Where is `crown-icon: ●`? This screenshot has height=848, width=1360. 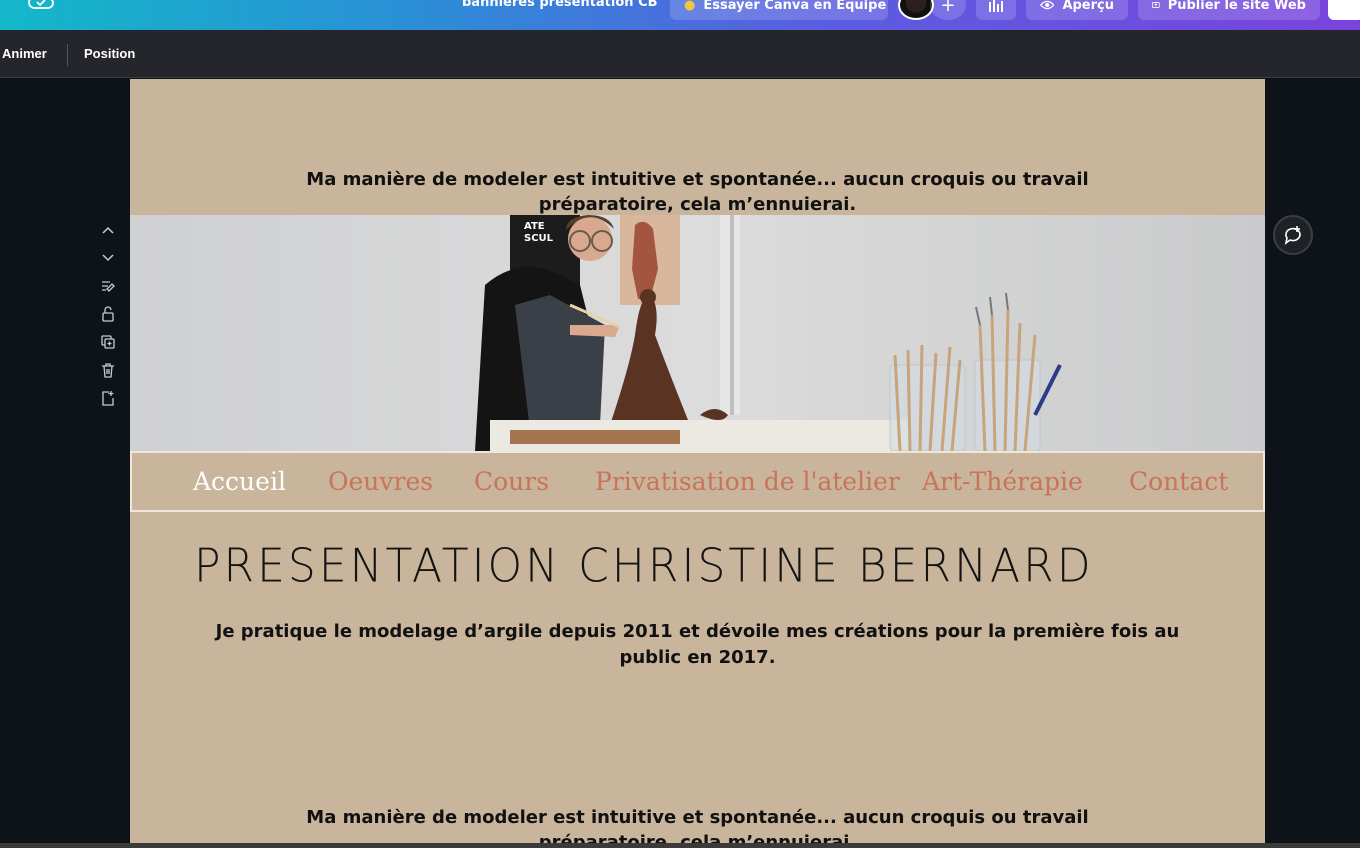
crown-icon: ● is located at coordinates (690, 6).